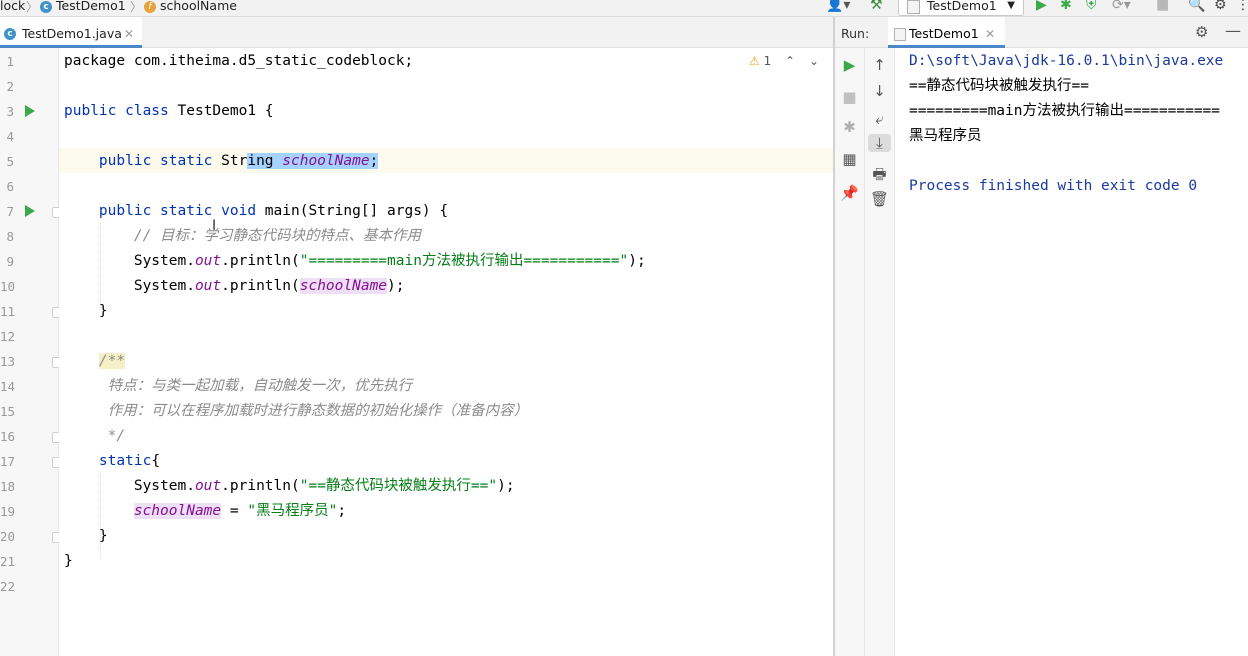 This screenshot has height=656, width=1248. Describe the element at coordinates (221, 161) in the screenshot. I see `code-line: public static String schoolName;` at that location.